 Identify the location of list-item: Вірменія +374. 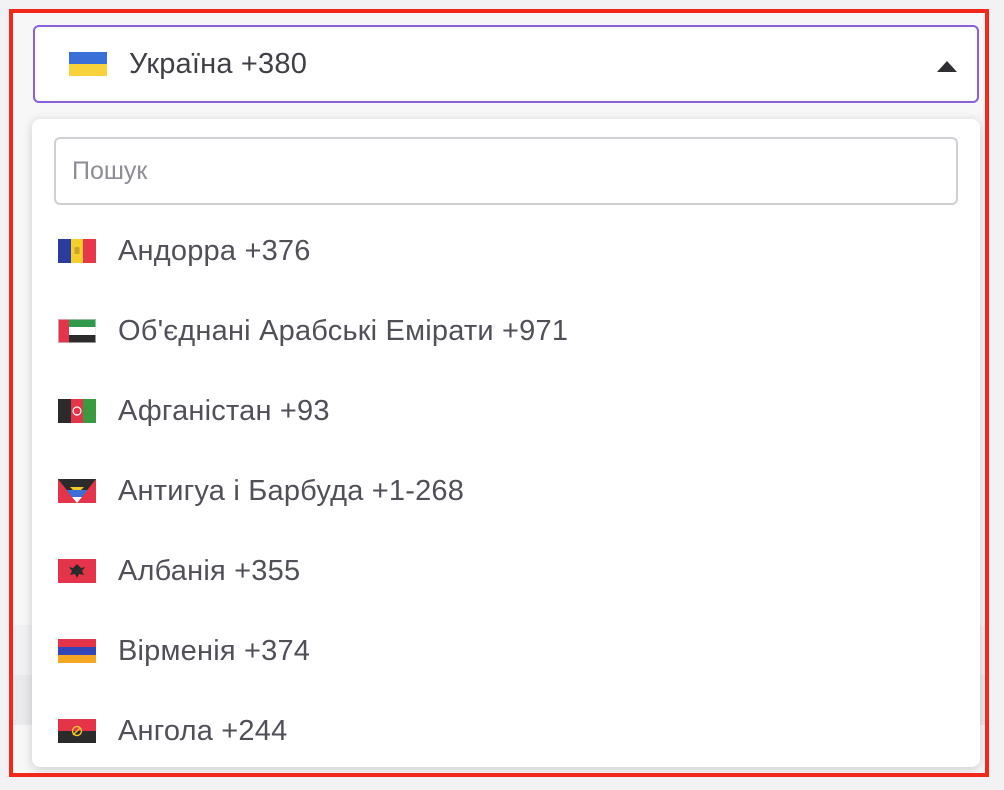
(506, 651).